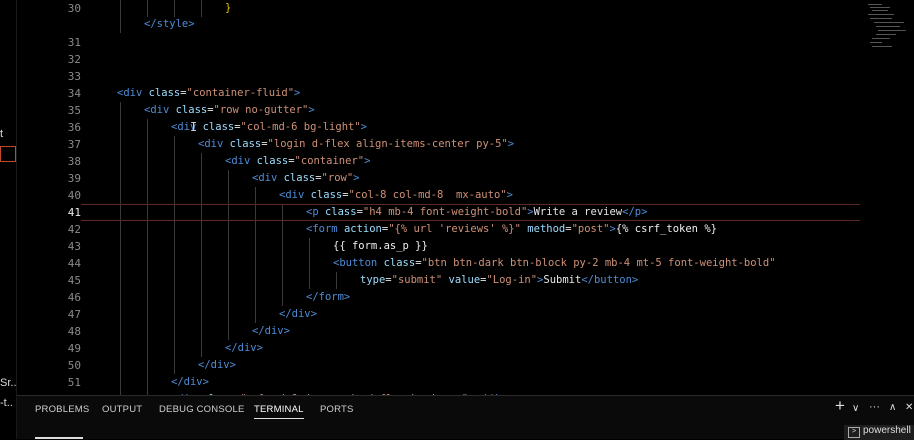  What do you see at coordinates (590, 229) in the screenshot?
I see `code-token: "post"` at bounding box center [590, 229].